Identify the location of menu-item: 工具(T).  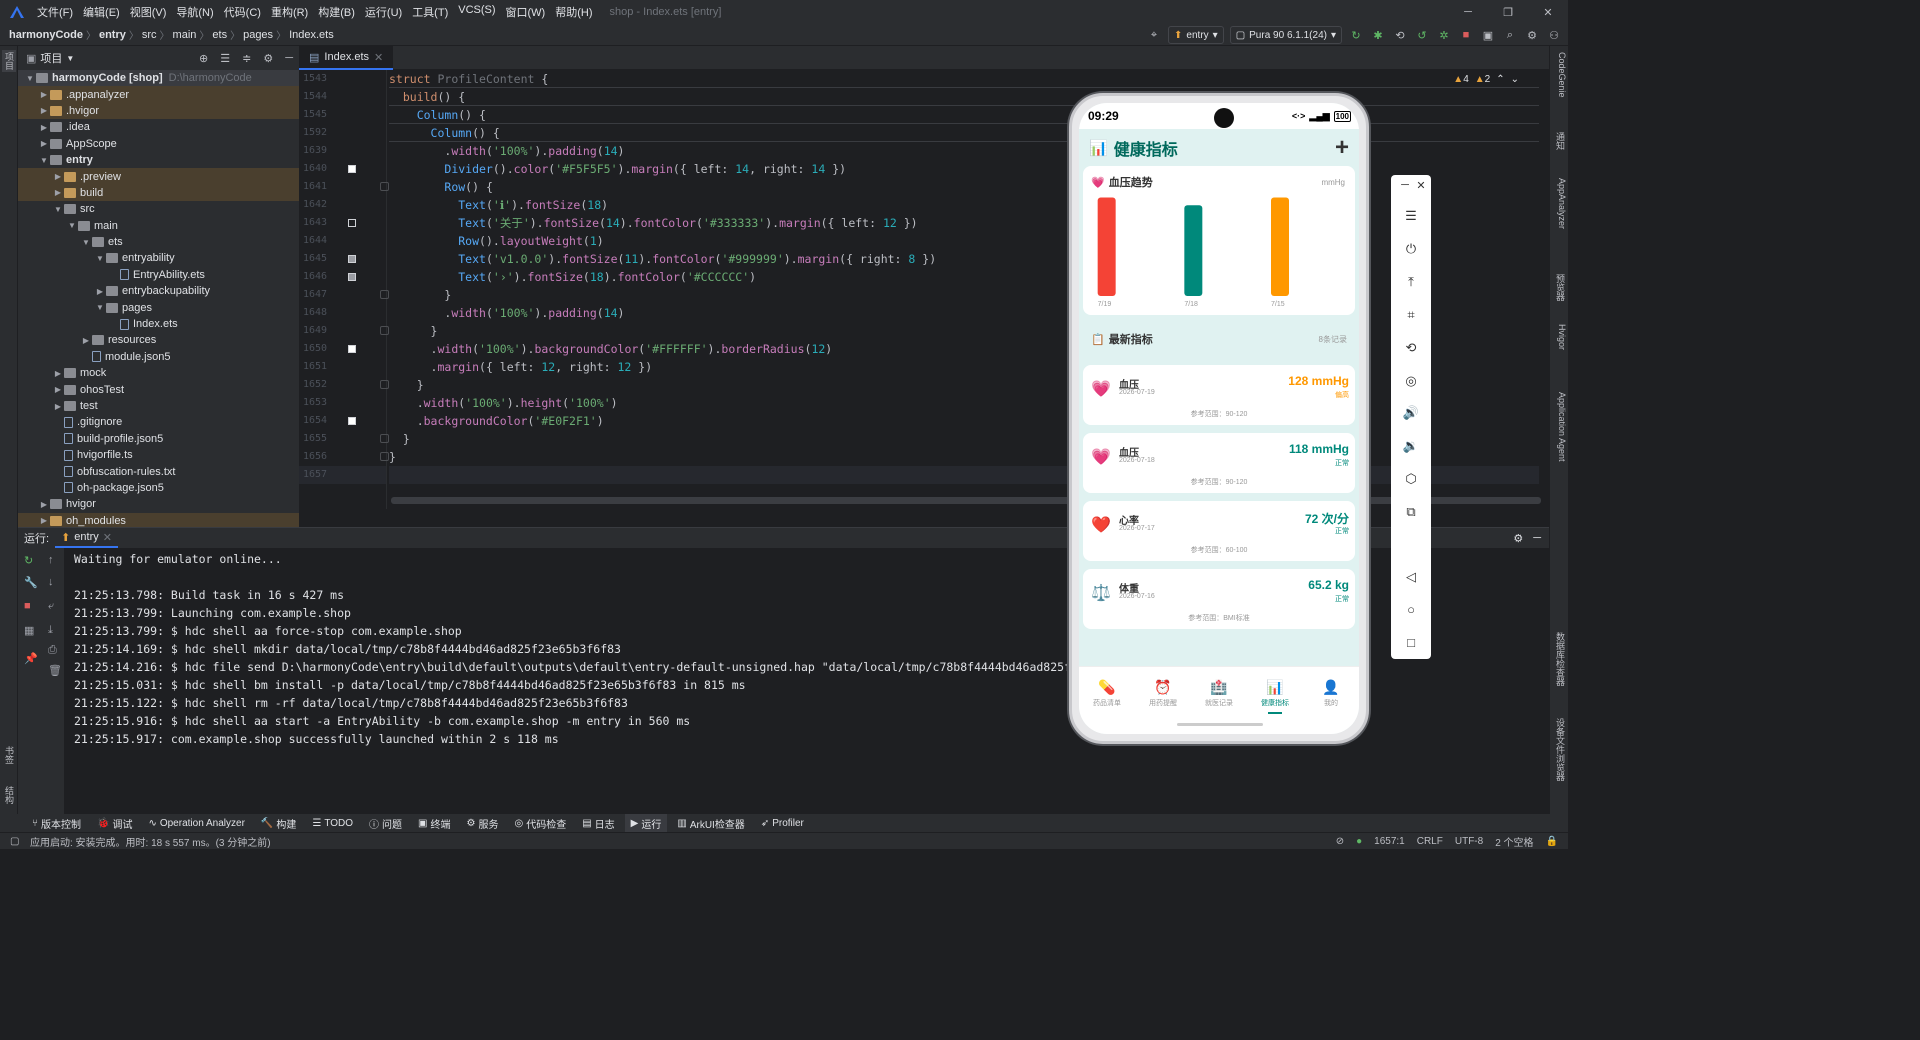
(430, 12).